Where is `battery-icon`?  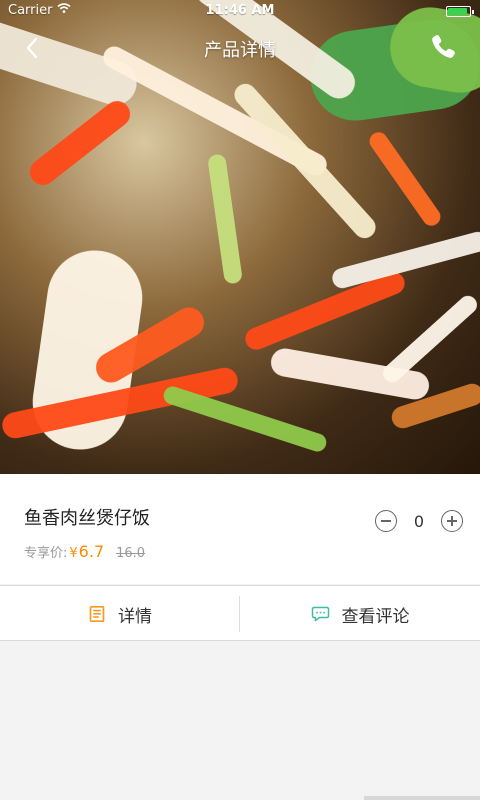
battery-icon is located at coordinates (460, 11).